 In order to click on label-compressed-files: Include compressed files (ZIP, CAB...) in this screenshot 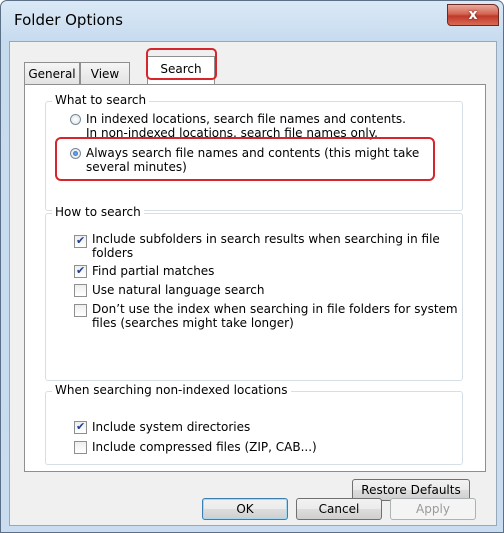, I will do `click(204, 447)`.